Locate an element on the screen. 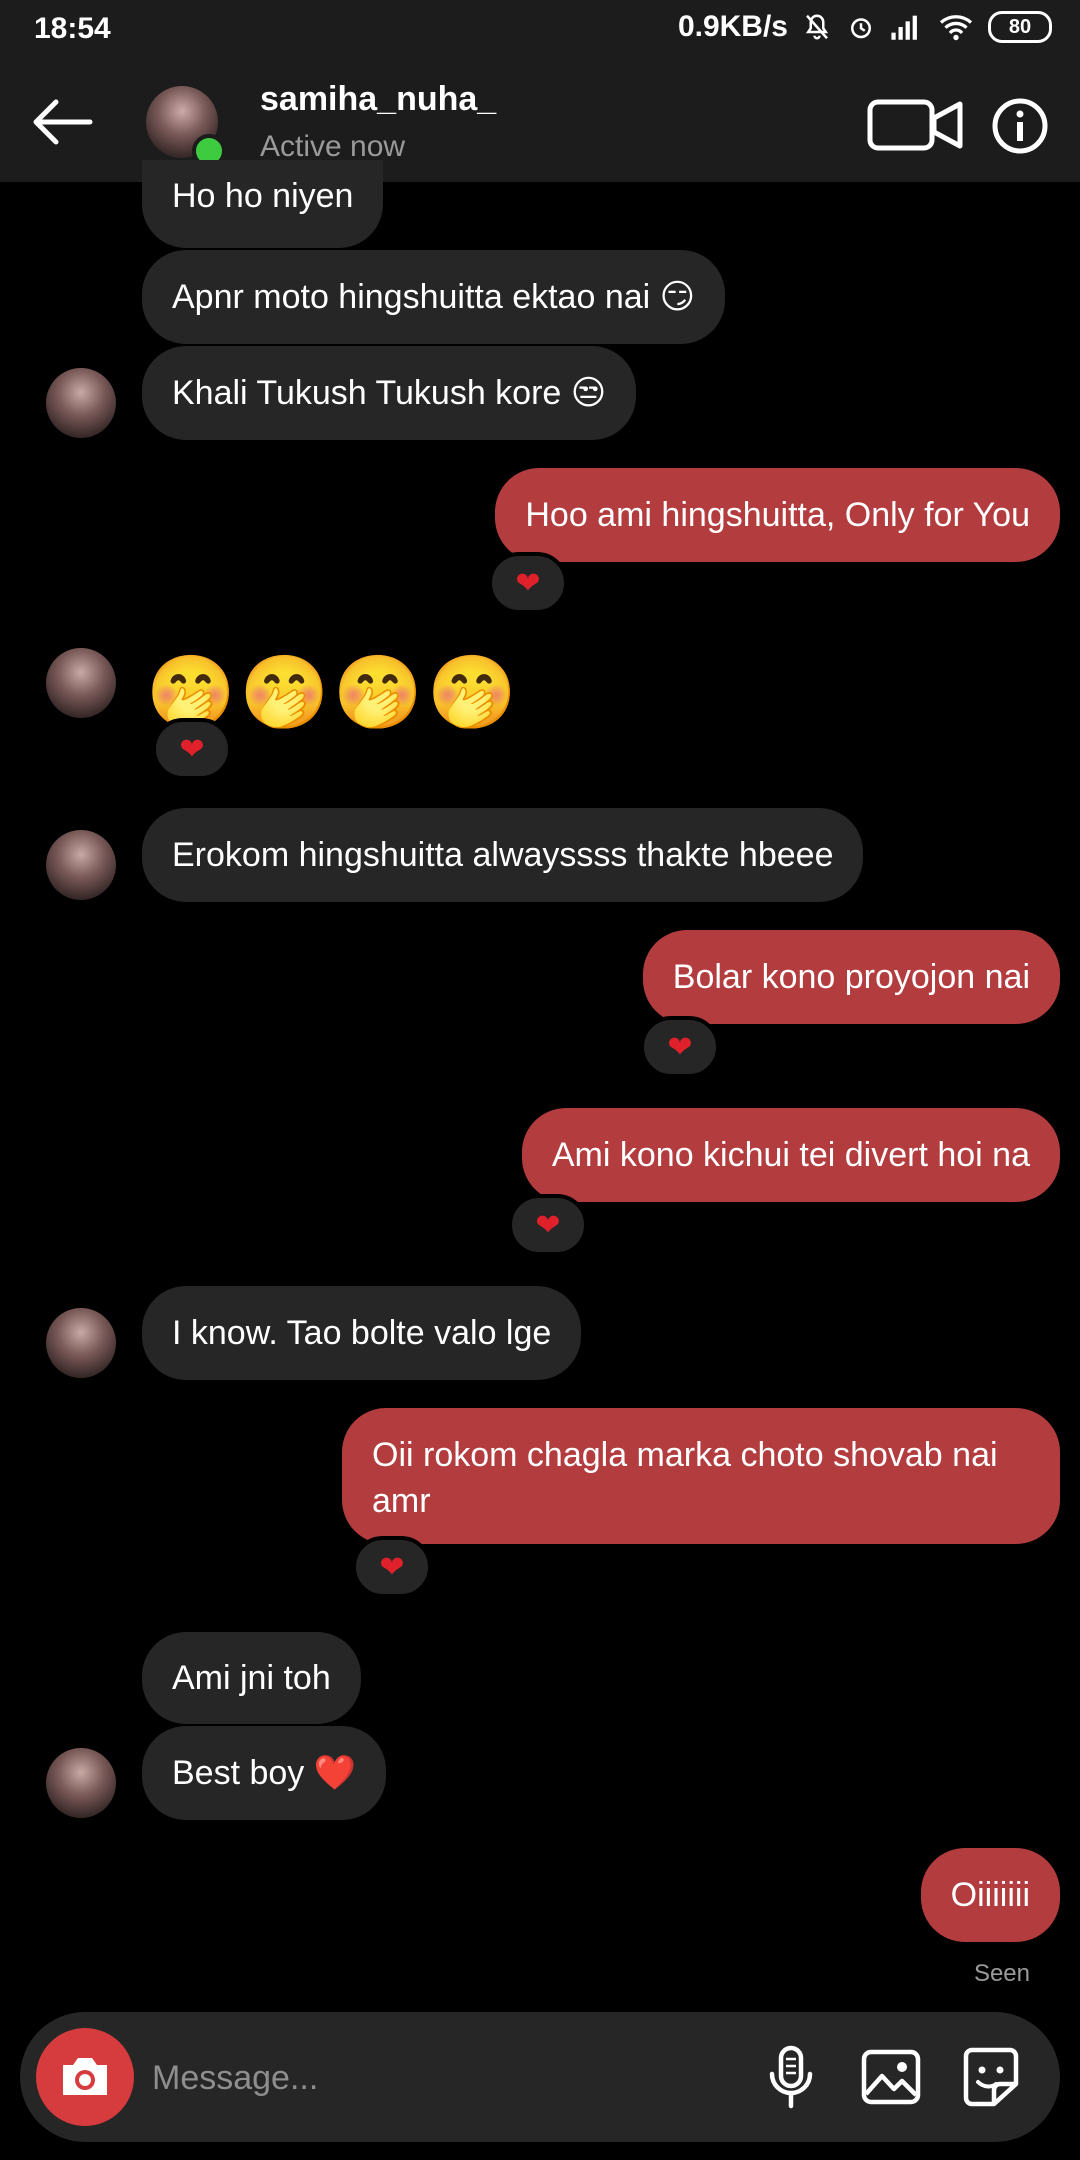 This screenshot has height=2160, width=1080. message-input is located at coordinates (432, 2078).